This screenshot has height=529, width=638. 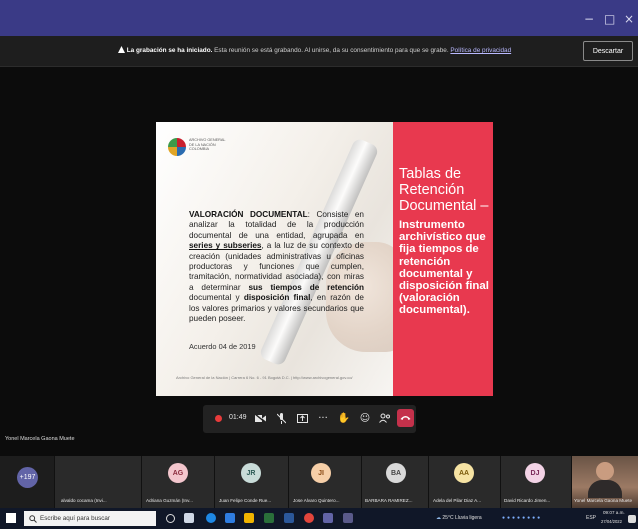 What do you see at coordinates (321, 473) in the screenshot?
I see `avatar: JI` at bounding box center [321, 473].